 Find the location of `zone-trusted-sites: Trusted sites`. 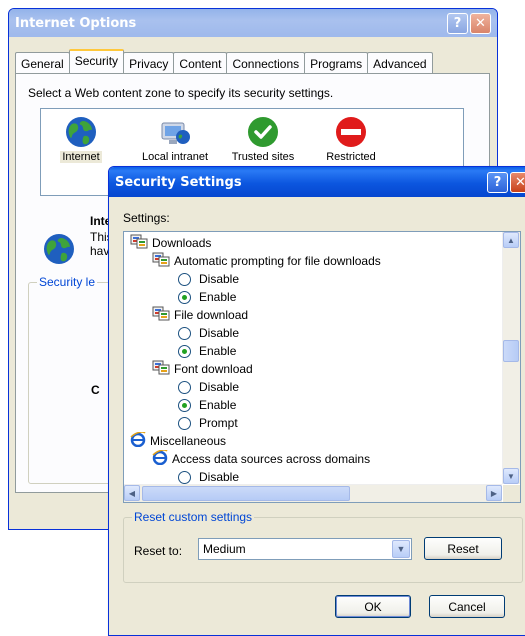

zone-trusted-sites: Trusted sites is located at coordinates (263, 139).